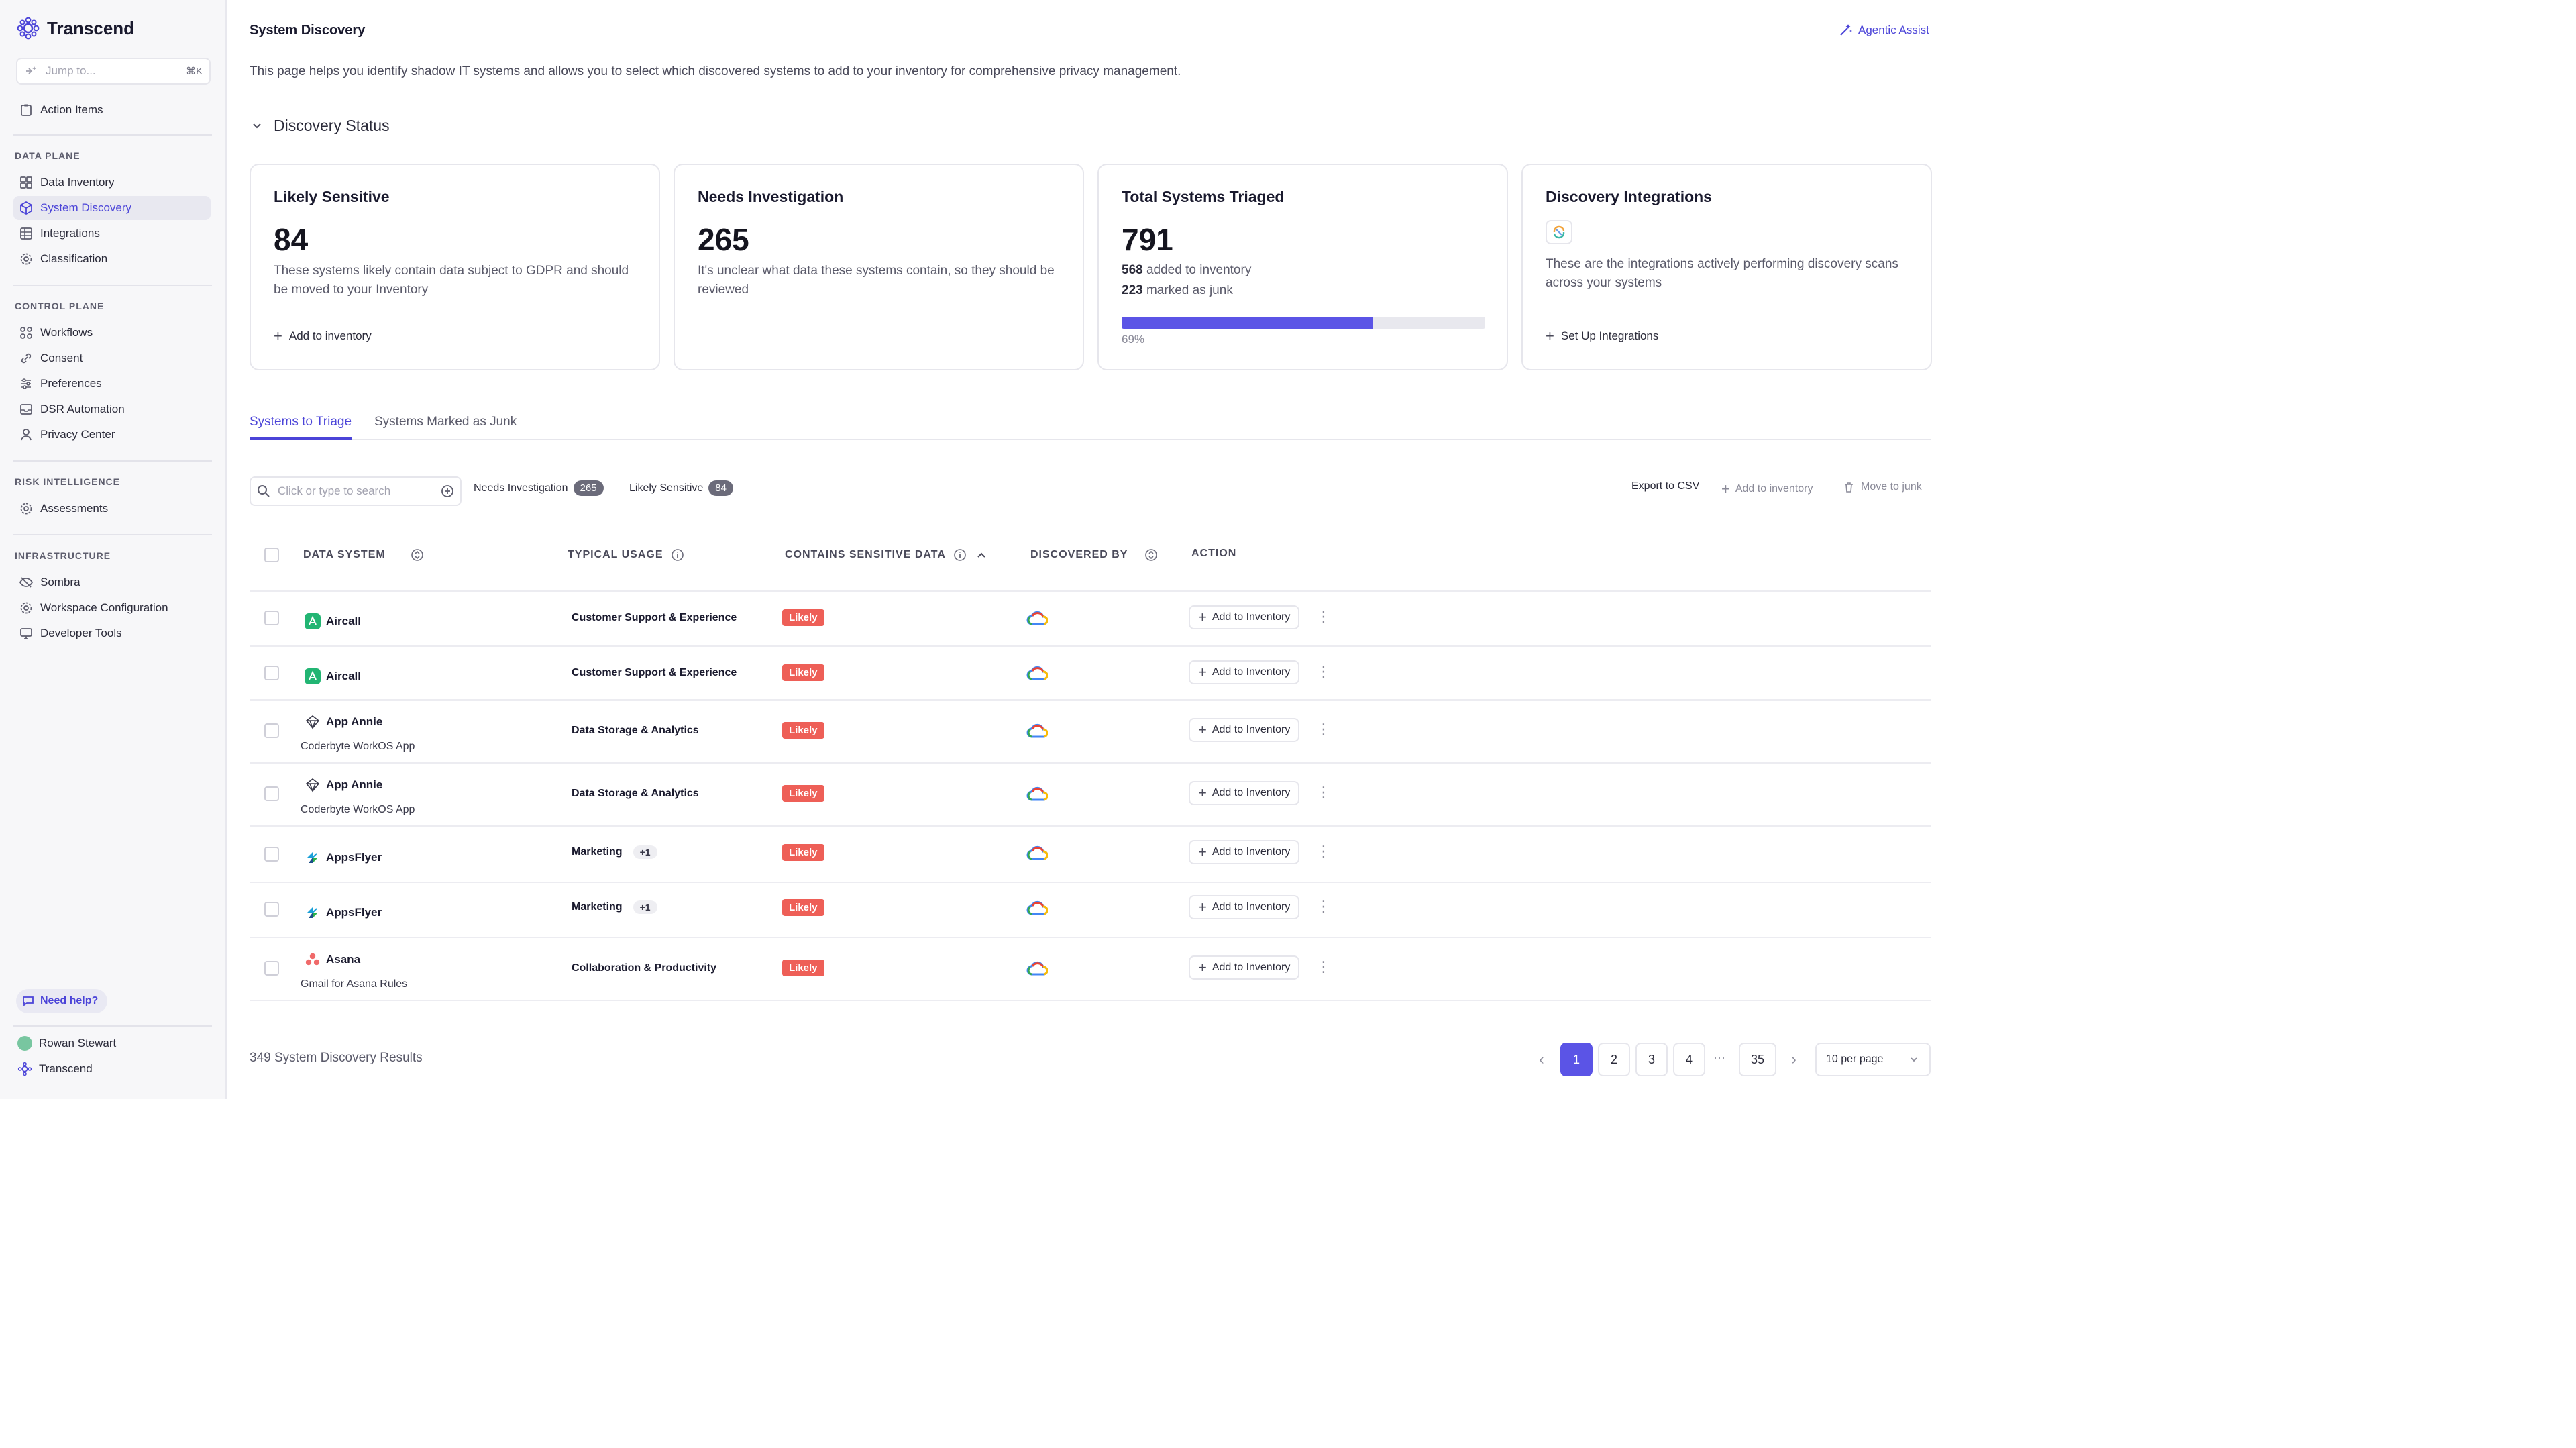  I want to click on sidebar-item-sombra: Sombra, so click(112, 582).